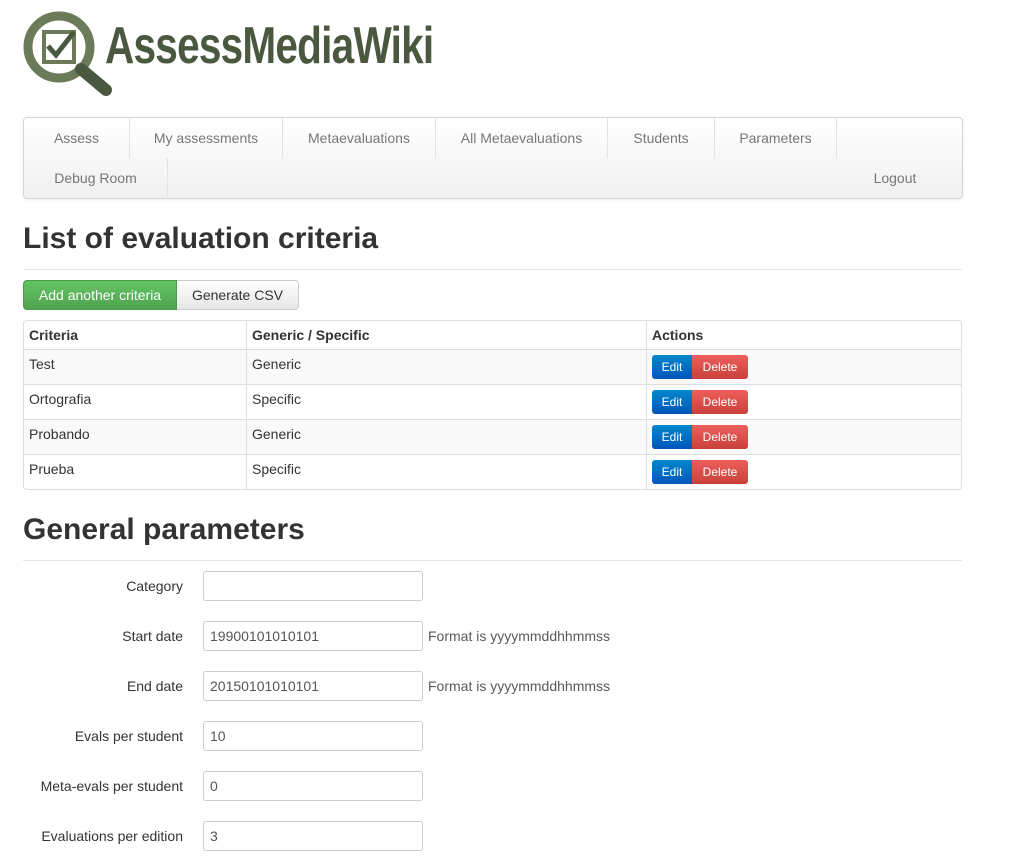  What do you see at coordinates (206, 138) in the screenshot?
I see `nav-item-my-assessments: My assessments` at bounding box center [206, 138].